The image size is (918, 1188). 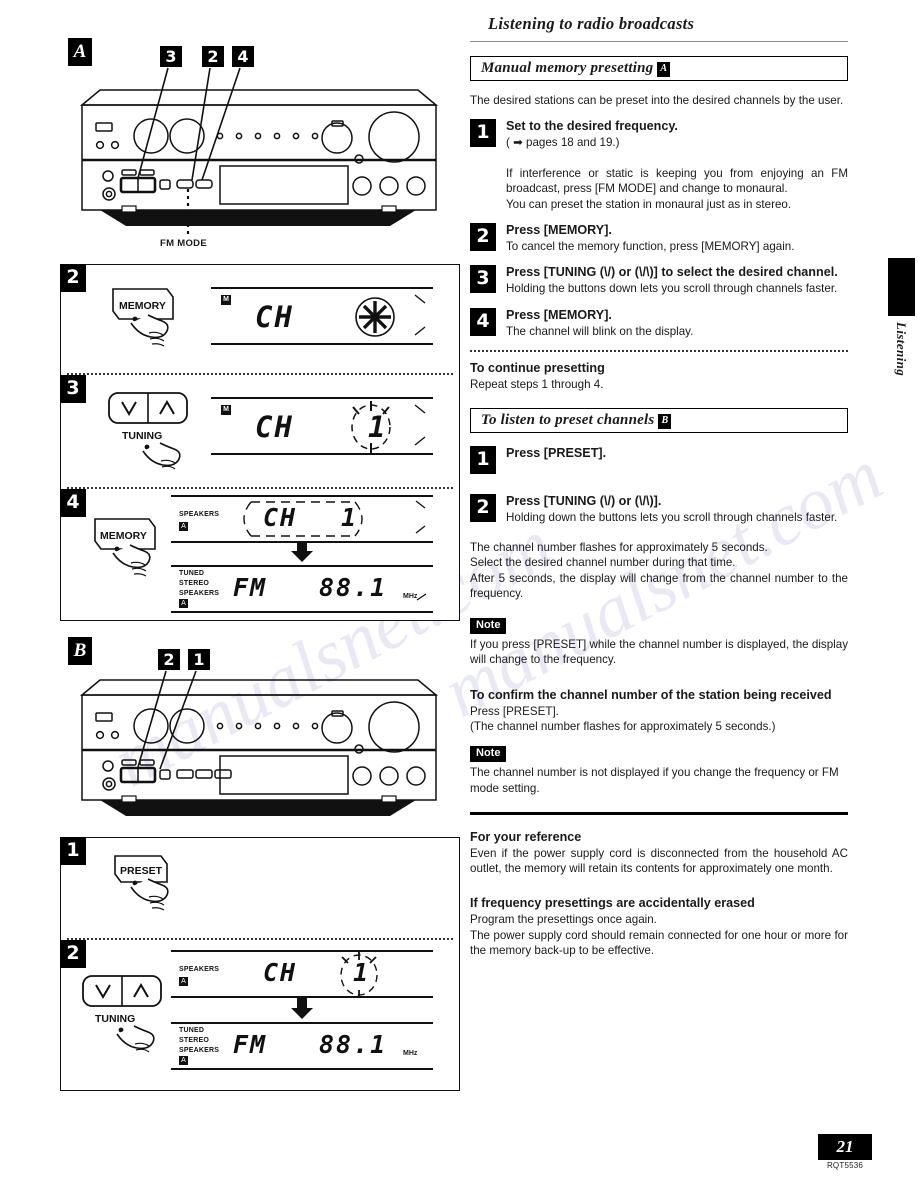 I want to click on display-step-2: M CH, so click(x=322, y=316).